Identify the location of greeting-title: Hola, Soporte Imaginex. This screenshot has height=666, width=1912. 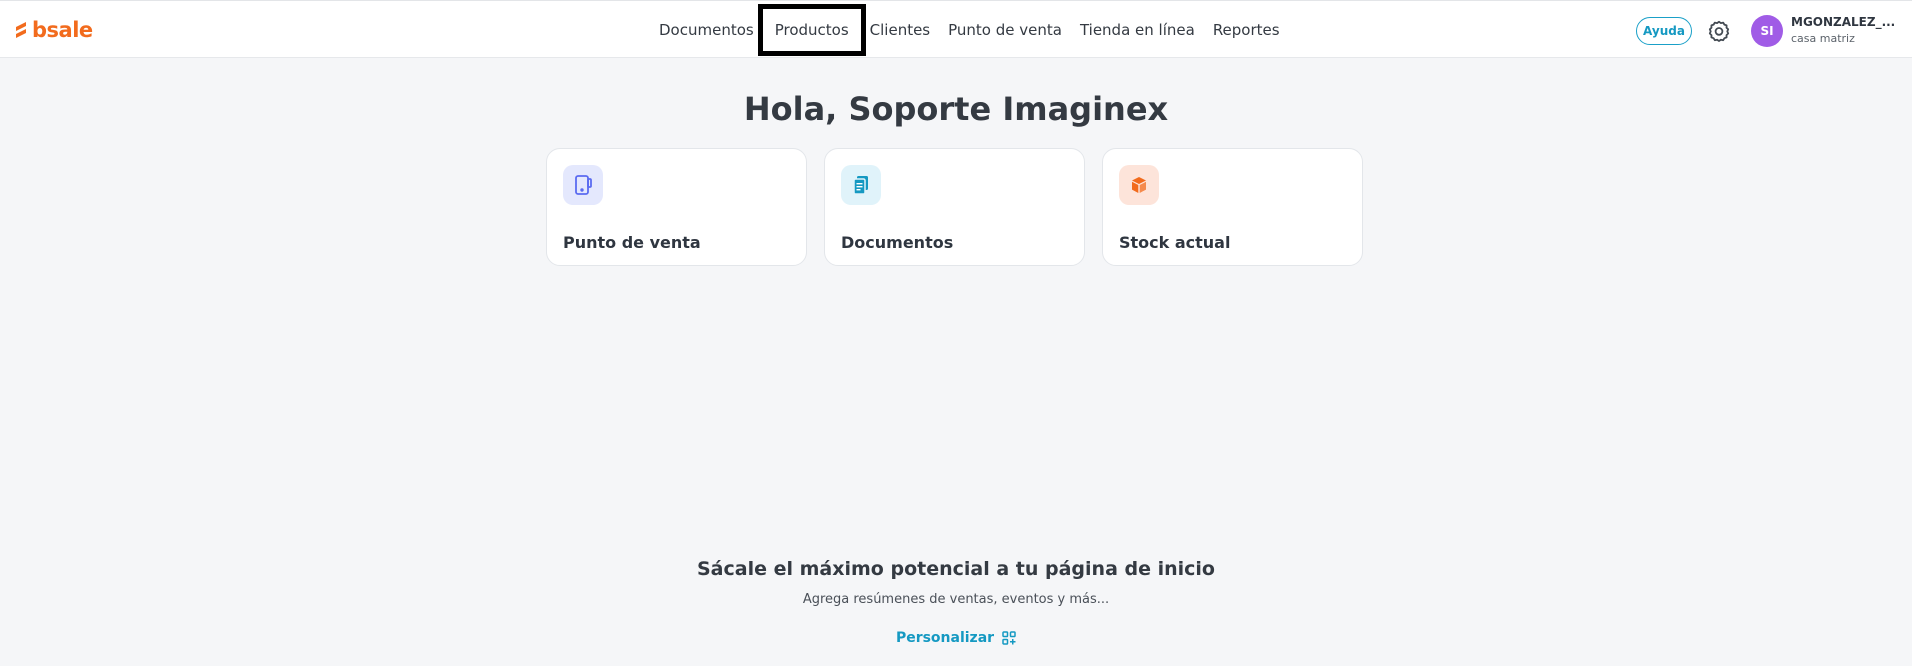
(956, 109).